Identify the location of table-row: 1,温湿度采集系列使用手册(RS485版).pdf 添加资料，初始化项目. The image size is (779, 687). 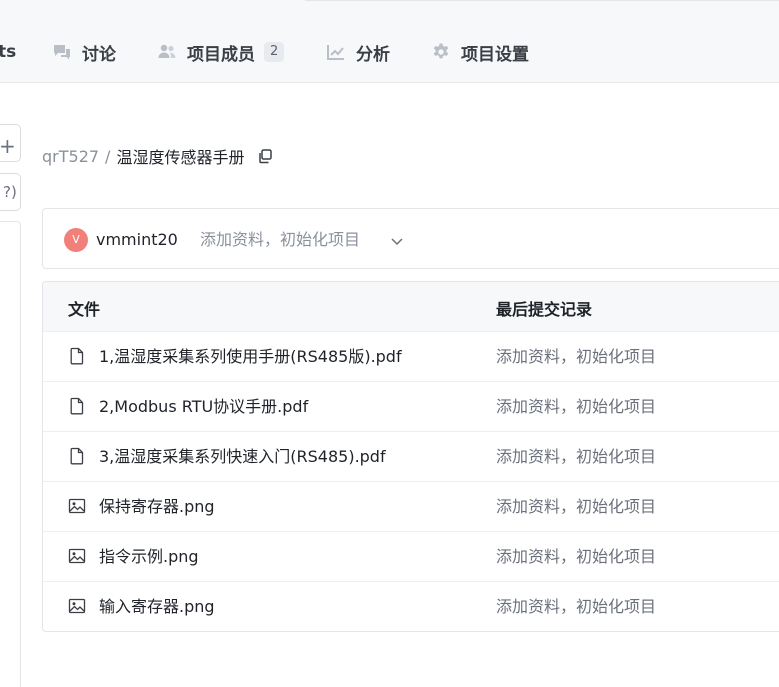
(411, 357).